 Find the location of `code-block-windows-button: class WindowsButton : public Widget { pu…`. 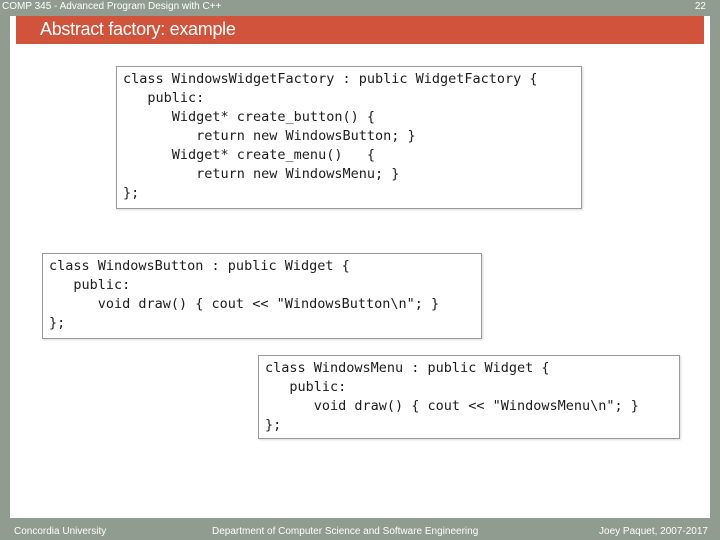

code-block-windows-button: class WindowsButton : public Widget { pu… is located at coordinates (262, 296).